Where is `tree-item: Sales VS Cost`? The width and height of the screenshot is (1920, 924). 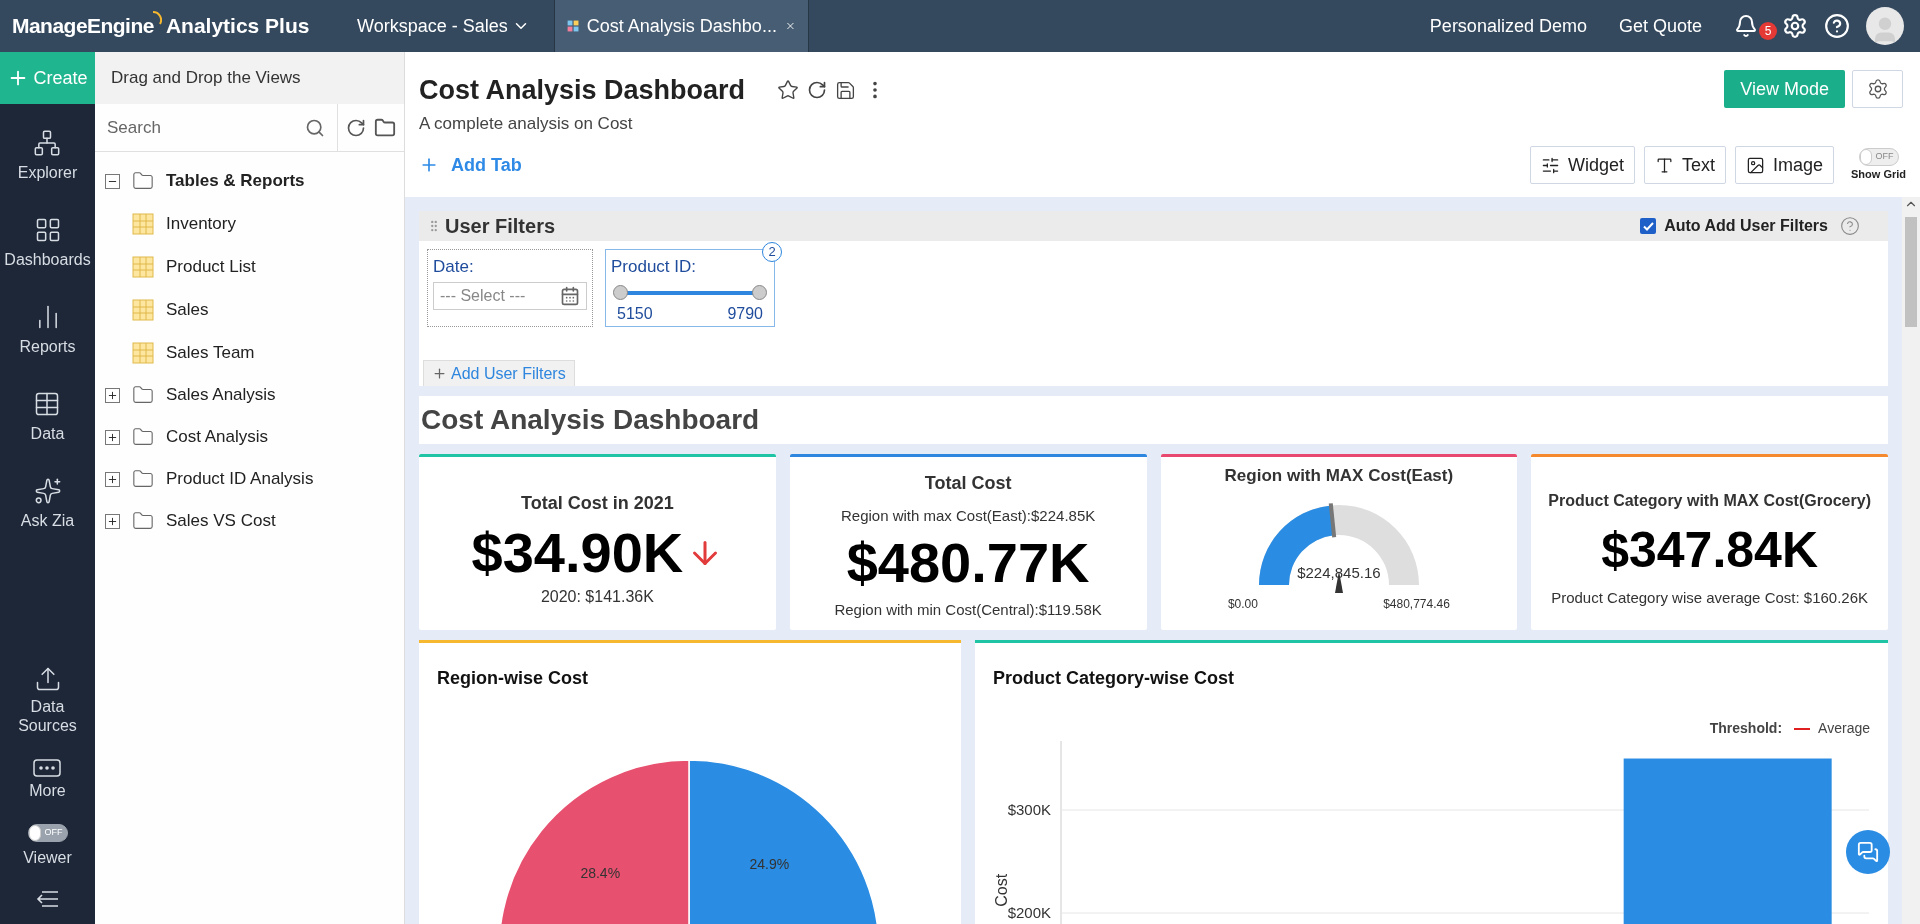 tree-item: Sales VS Cost is located at coordinates (249, 521).